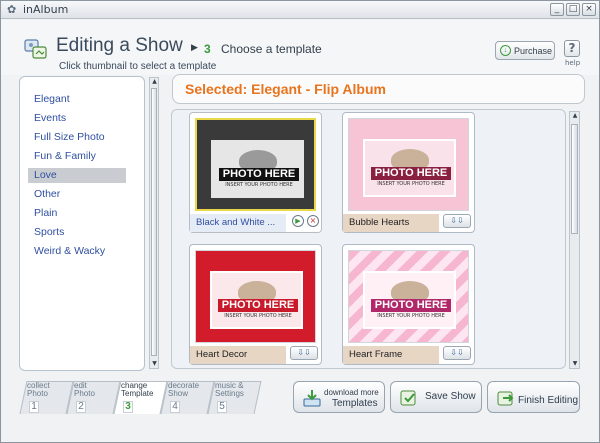  Describe the element at coordinates (300, 10) in the screenshot. I see `title-bar: ✿ inAlbum _ □ ×` at that location.